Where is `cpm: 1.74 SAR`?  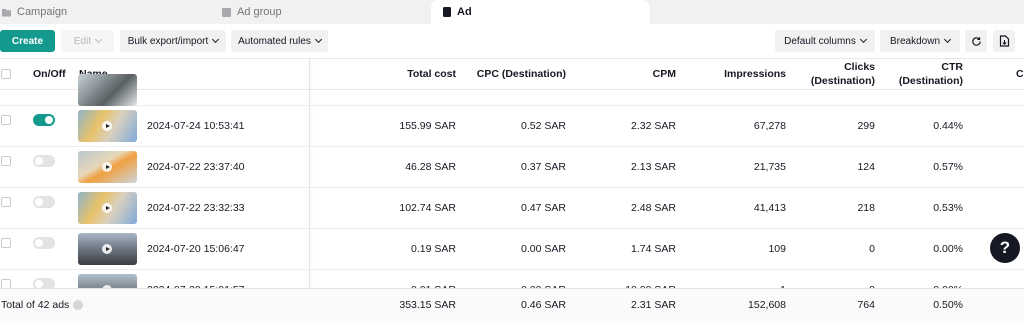
cpm: 1.74 SAR is located at coordinates (653, 249).